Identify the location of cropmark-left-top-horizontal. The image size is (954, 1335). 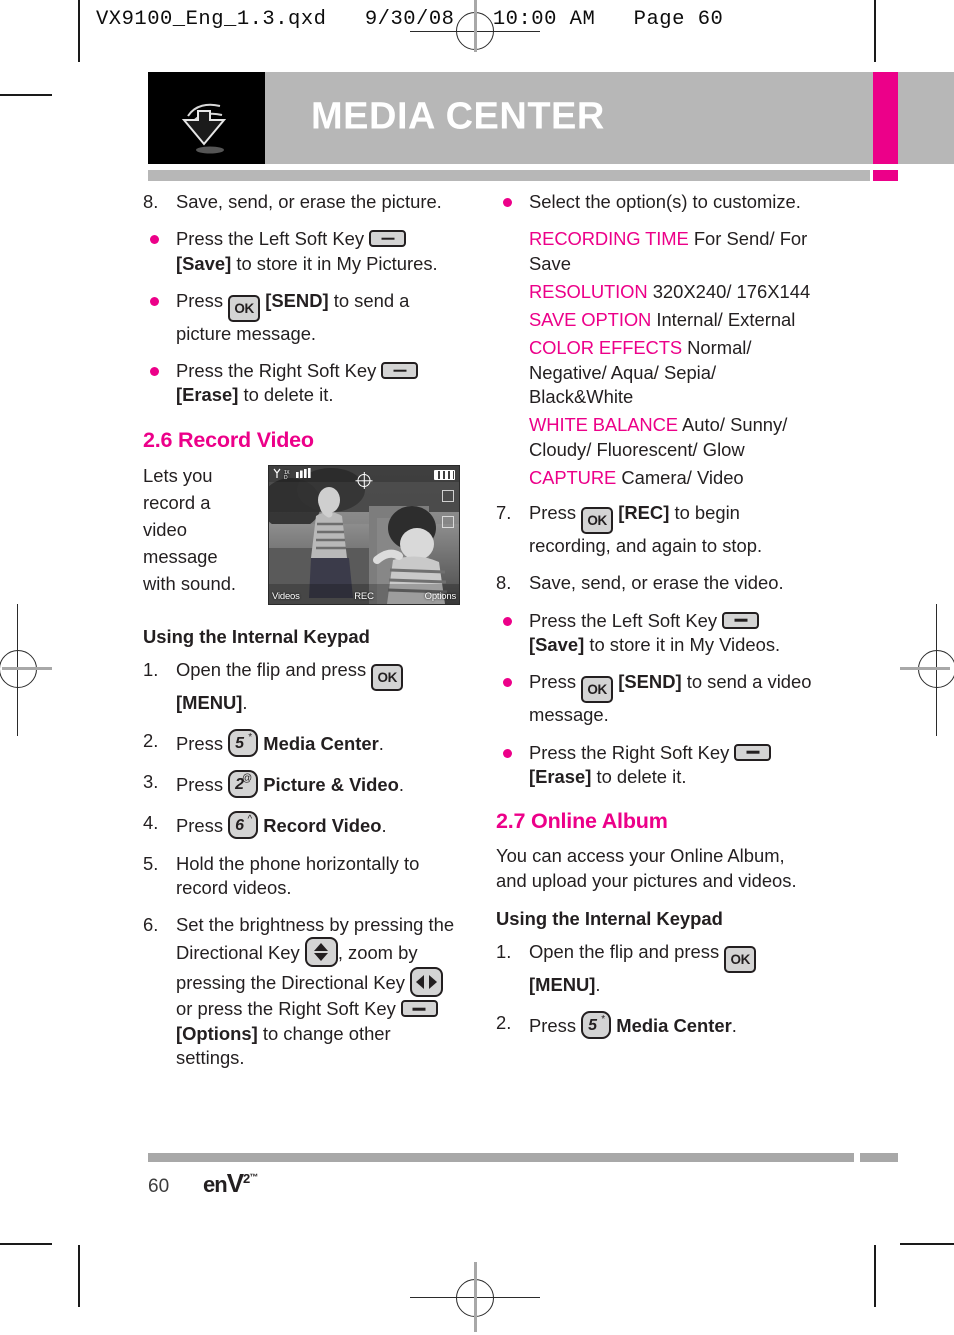
(26, 95).